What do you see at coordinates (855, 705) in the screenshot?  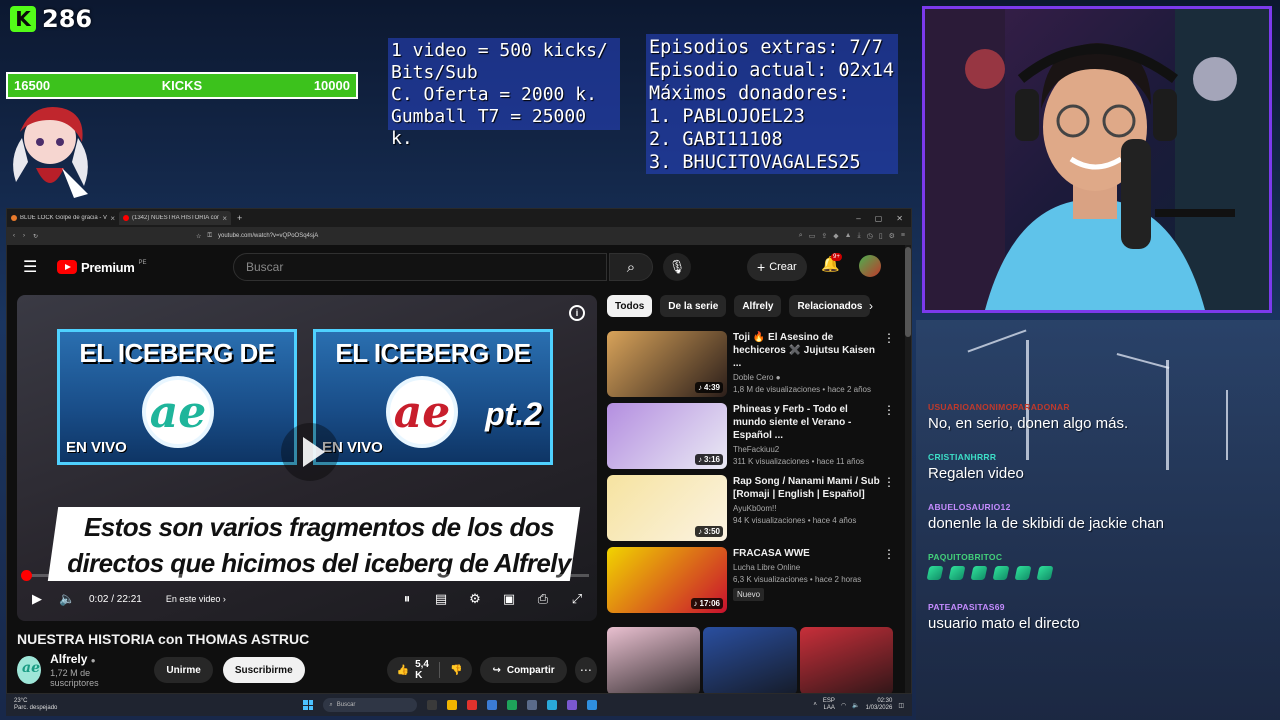 I see `volume-tray-icon: 🔈` at bounding box center [855, 705].